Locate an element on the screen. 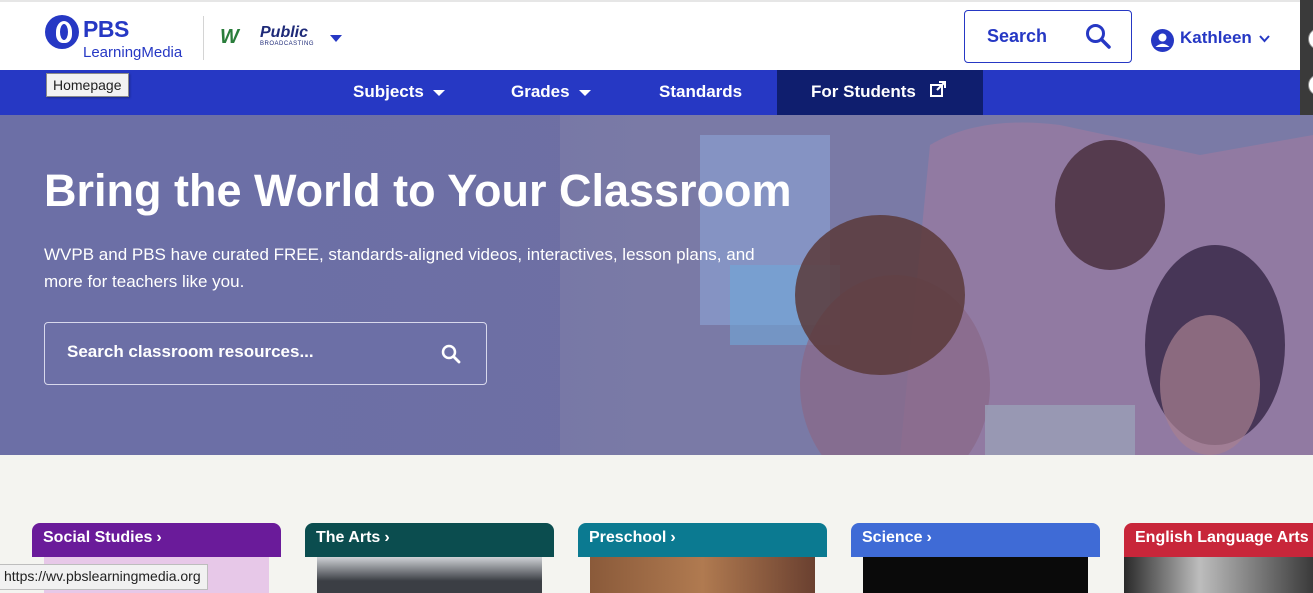 The width and height of the screenshot is (1313, 593). nav-grades: Grades is located at coordinates (551, 92).